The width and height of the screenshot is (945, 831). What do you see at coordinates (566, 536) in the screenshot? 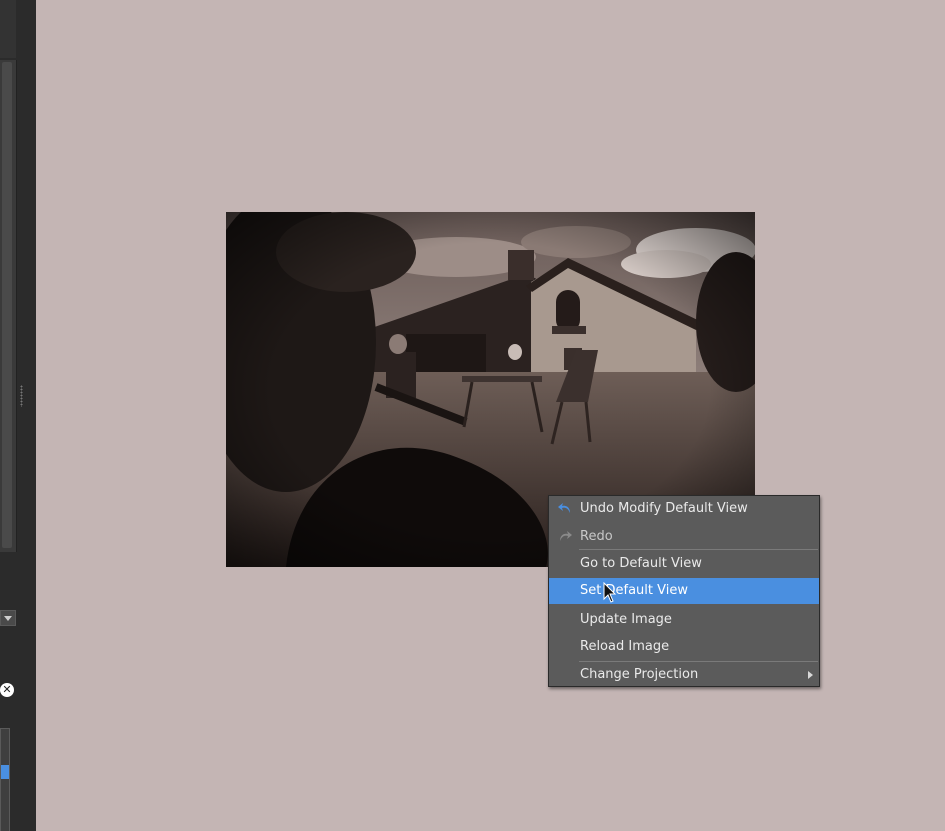
I see `redo-icon` at bounding box center [566, 536].